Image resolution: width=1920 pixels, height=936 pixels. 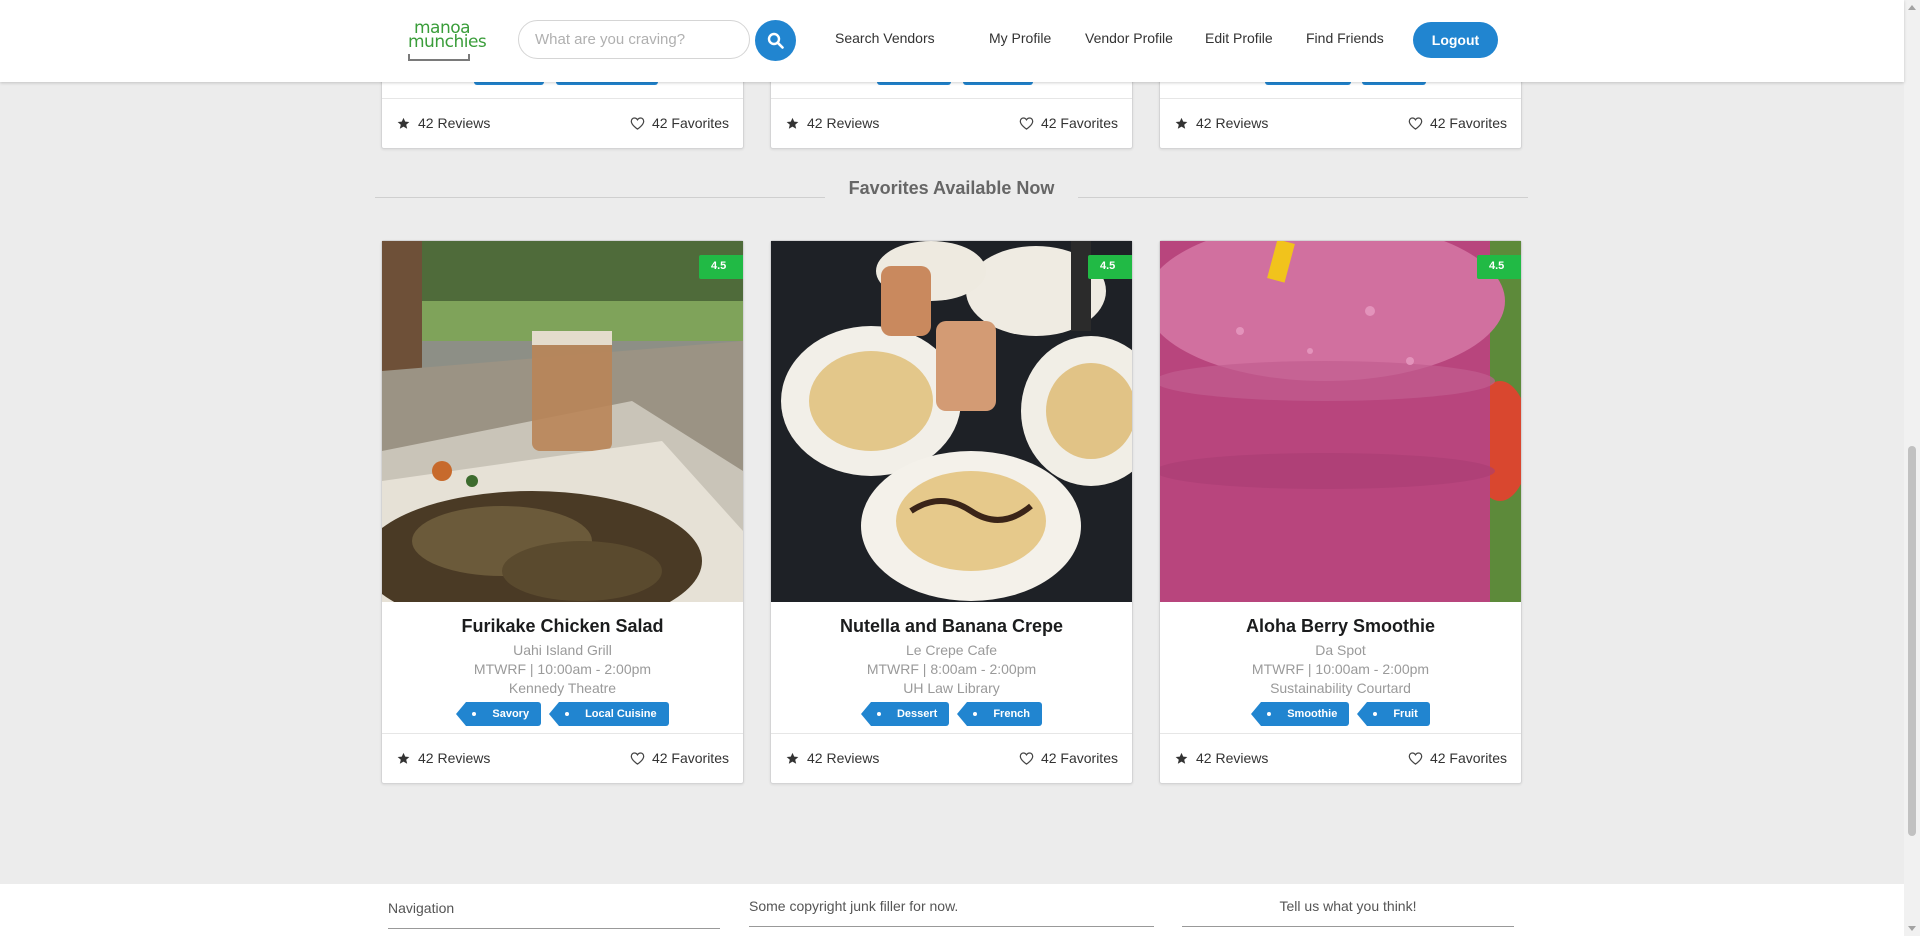 What do you see at coordinates (609, 714) in the screenshot?
I see `tag-local-cuisine: Local Cuisine` at bounding box center [609, 714].